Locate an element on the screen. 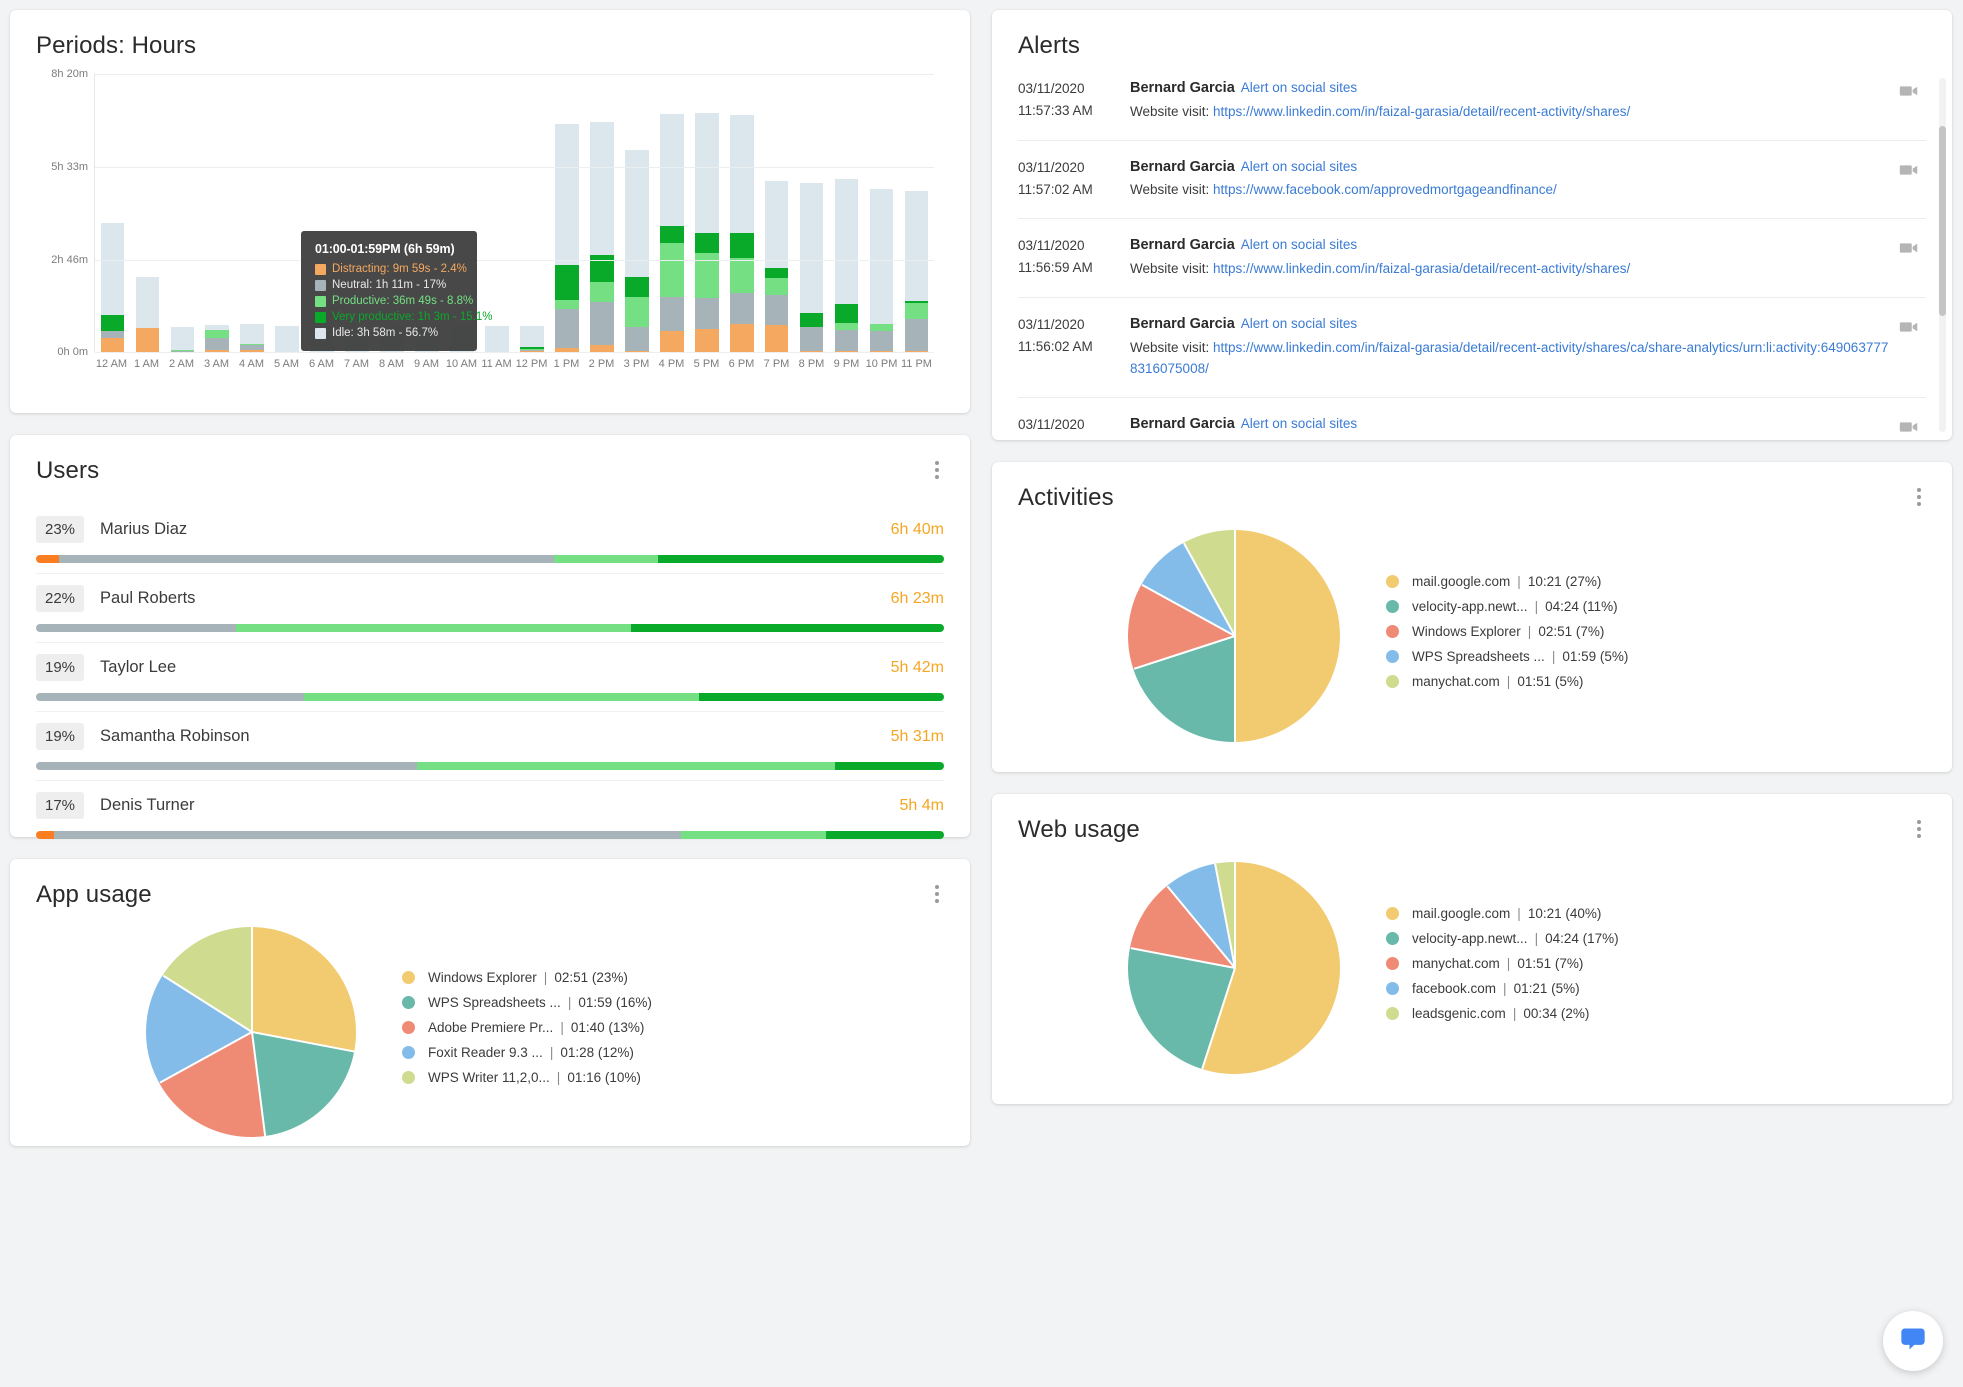 The height and width of the screenshot is (1387, 1963). user-row: 19% Taylor Lee 5h 42m is located at coordinates (490, 671).